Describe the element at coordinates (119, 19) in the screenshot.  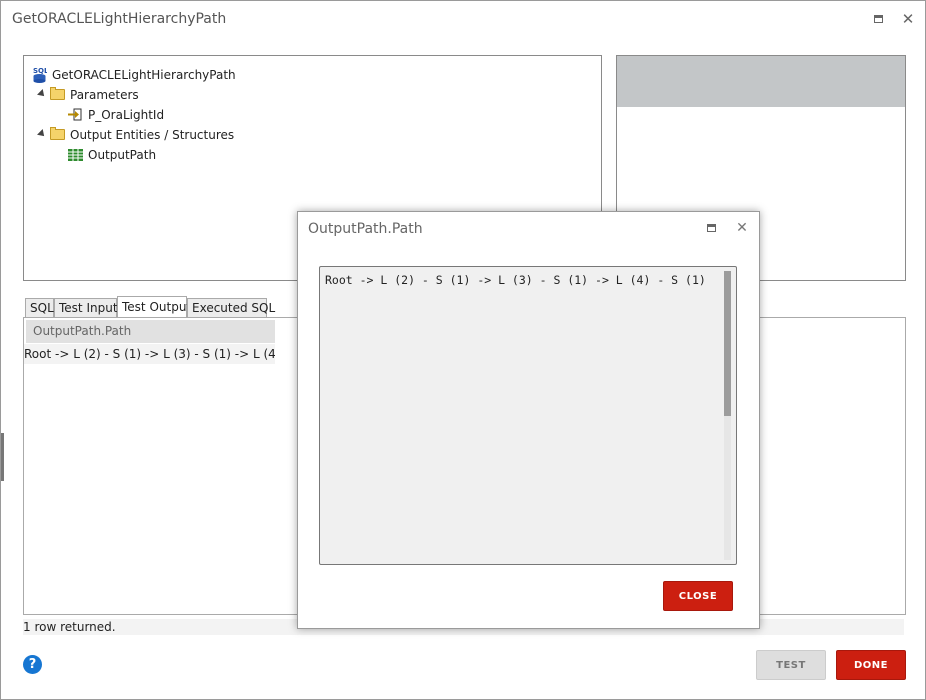
I see `window-title: GetORACLELightHierarchyPath` at that location.